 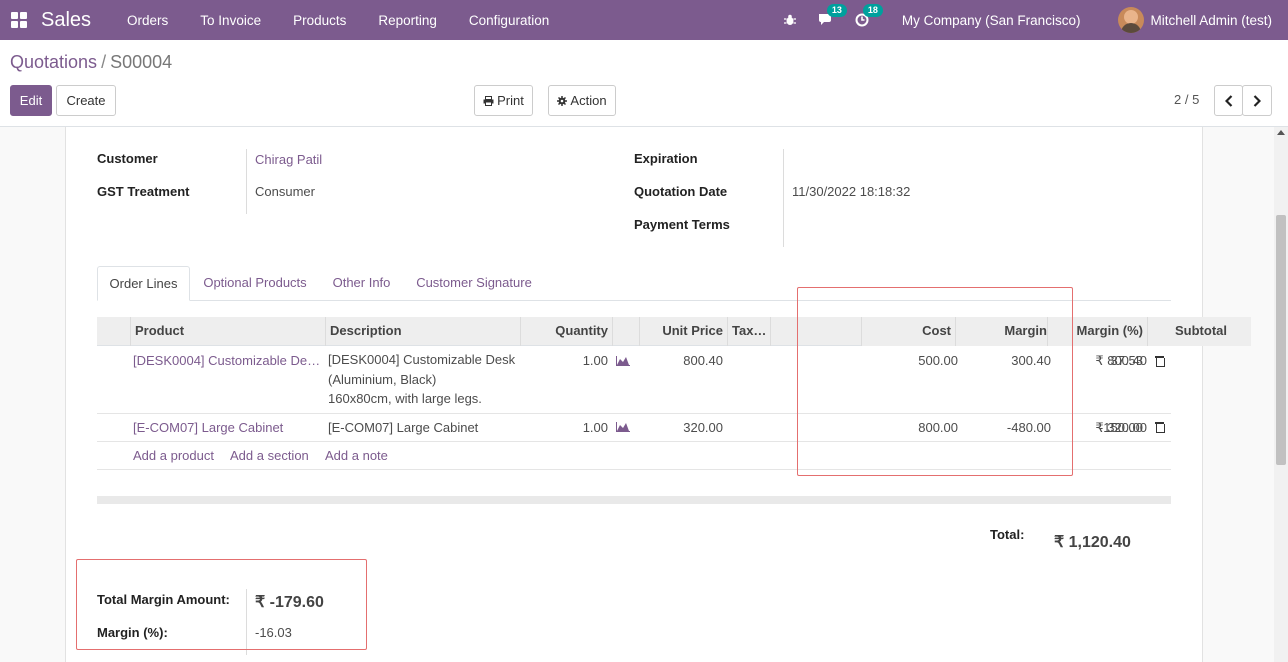 What do you see at coordinates (269, 455) in the screenshot?
I see `add-section-link: Add a section` at bounding box center [269, 455].